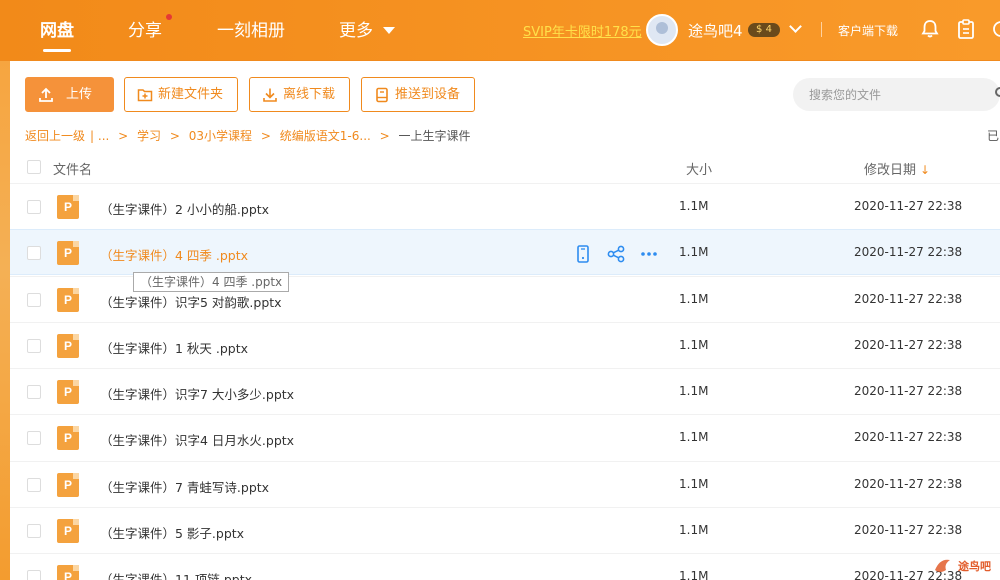 The width and height of the screenshot is (1000, 580). What do you see at coordinates (145, 28) in the screenshot?
I see `tab-share: 分享` at bounding box center [145, 28].